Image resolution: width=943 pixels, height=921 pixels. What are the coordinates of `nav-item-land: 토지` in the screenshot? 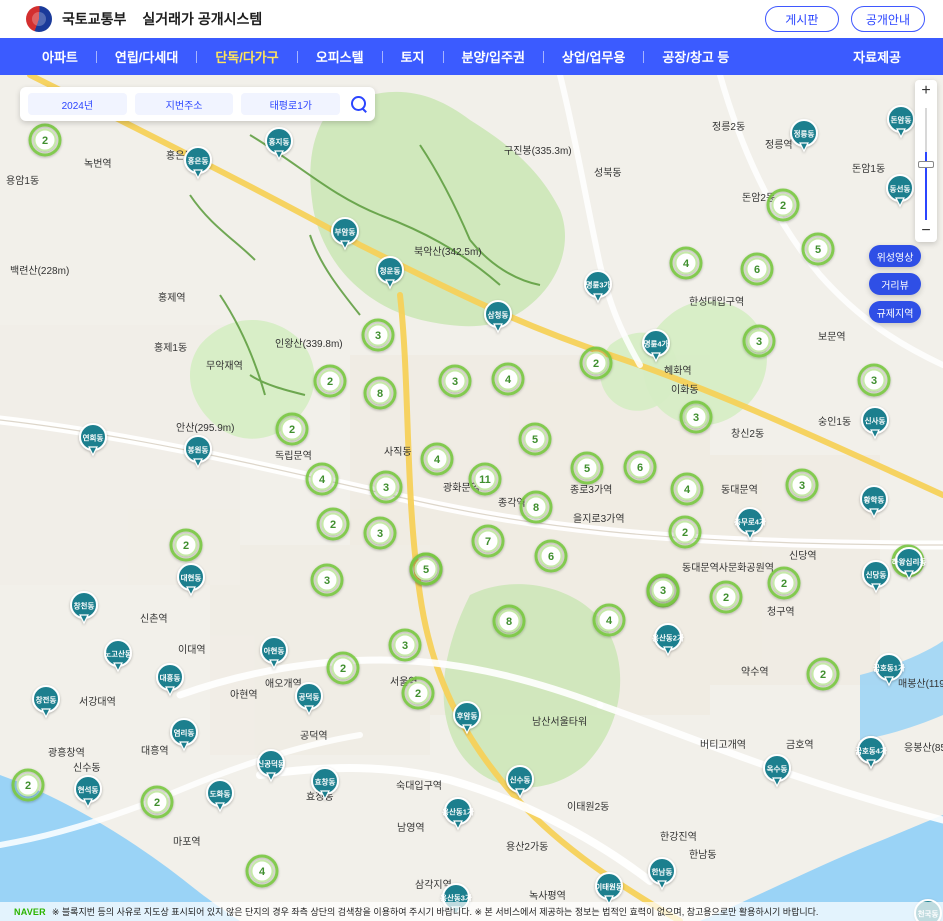 It's located at (413, 56).